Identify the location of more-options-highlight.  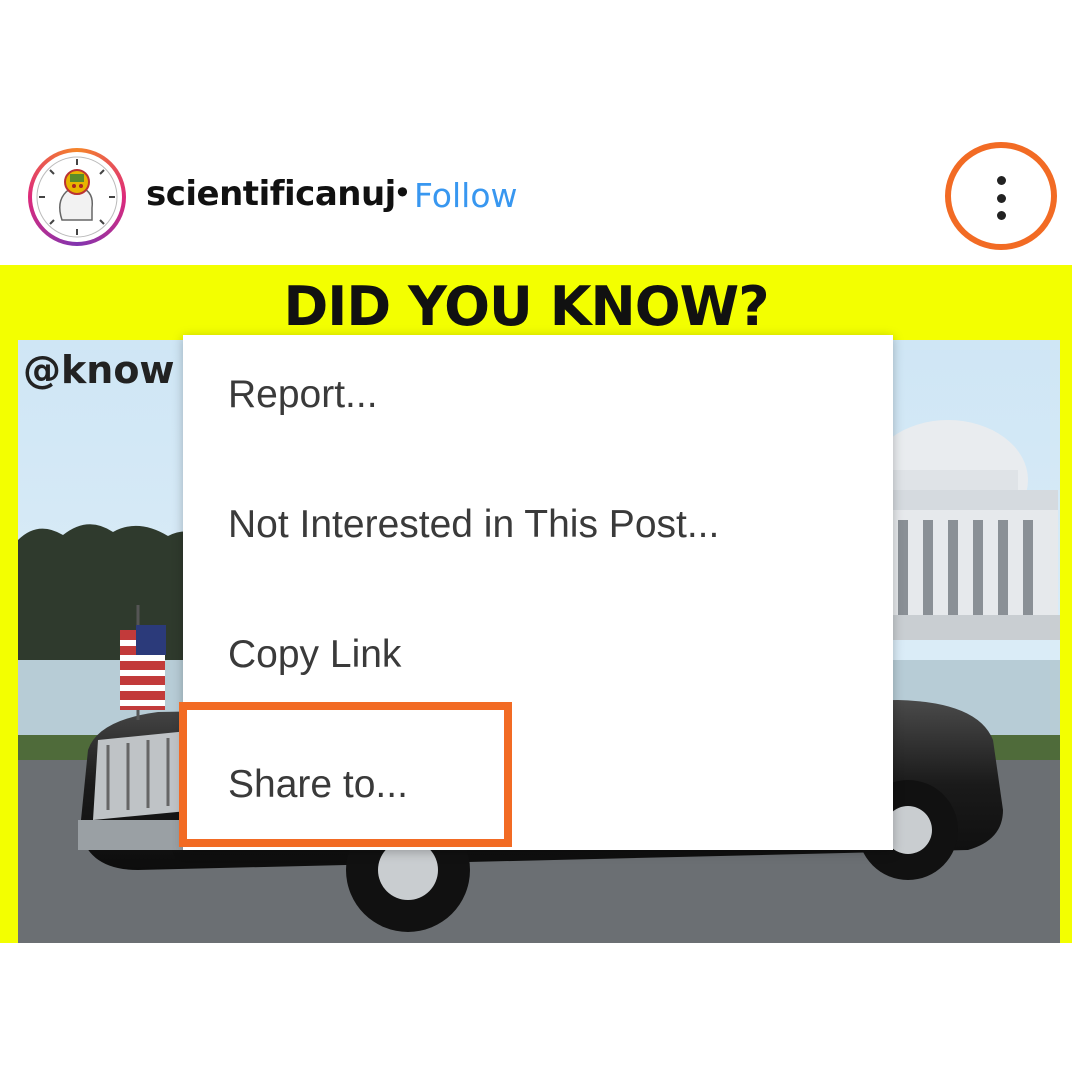
(1001, 196).